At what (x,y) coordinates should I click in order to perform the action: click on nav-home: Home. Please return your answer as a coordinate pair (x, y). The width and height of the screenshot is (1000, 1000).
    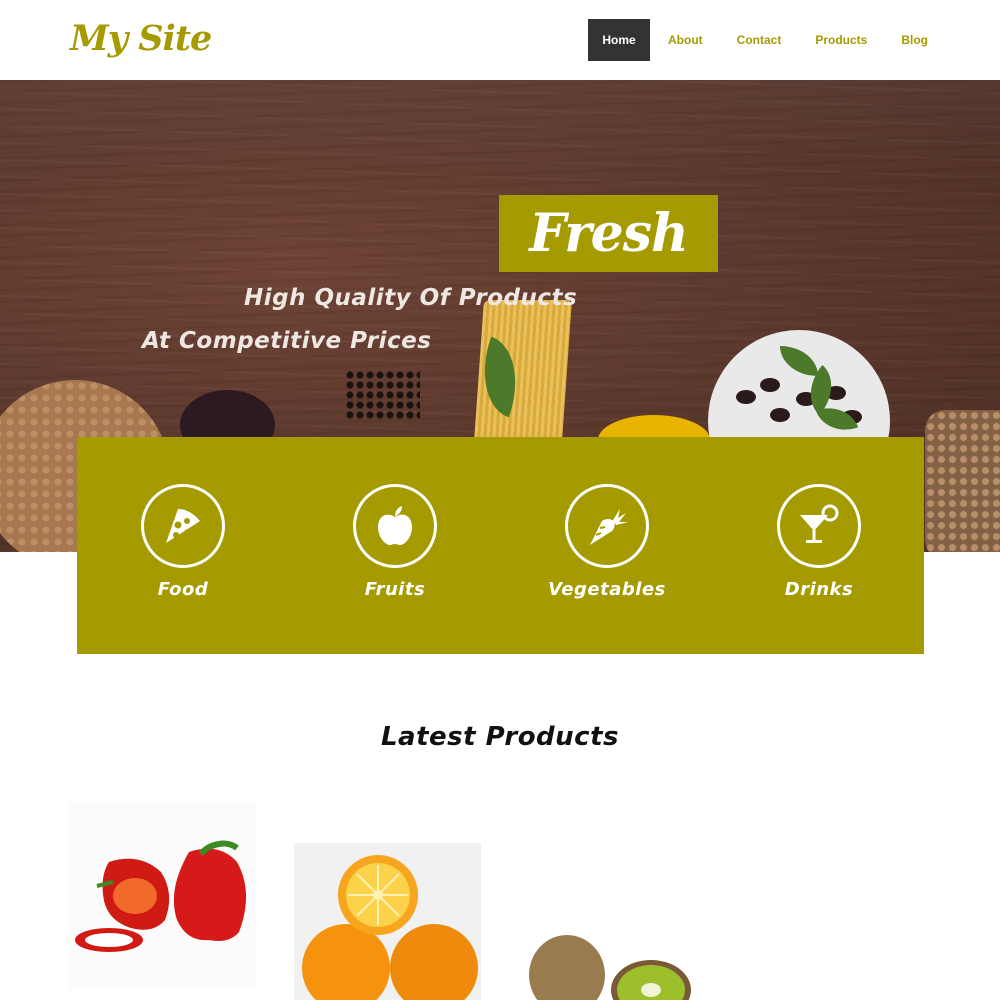
    Looking at the image, I should click on (619, 40).